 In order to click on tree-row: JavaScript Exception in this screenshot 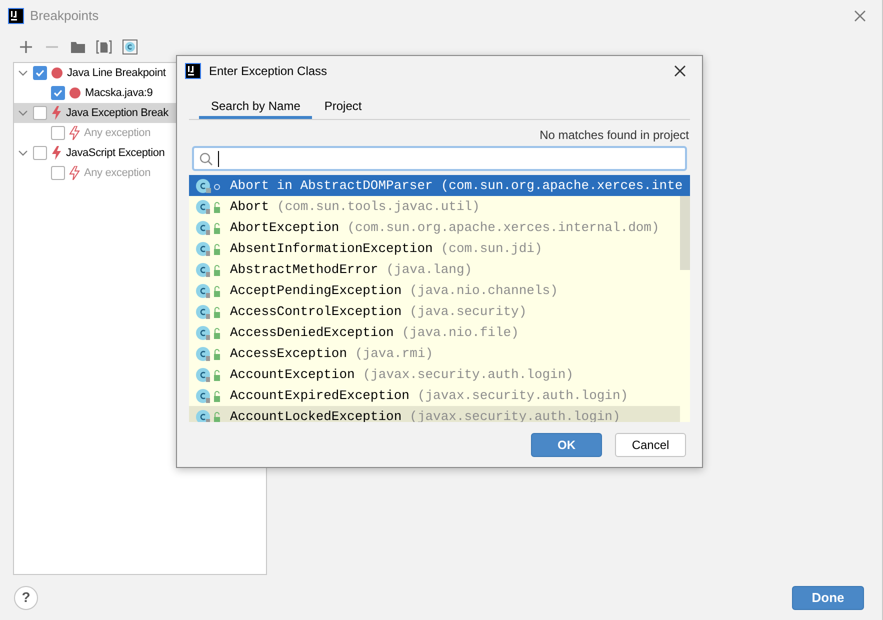, I will do `click(140, 153)`.